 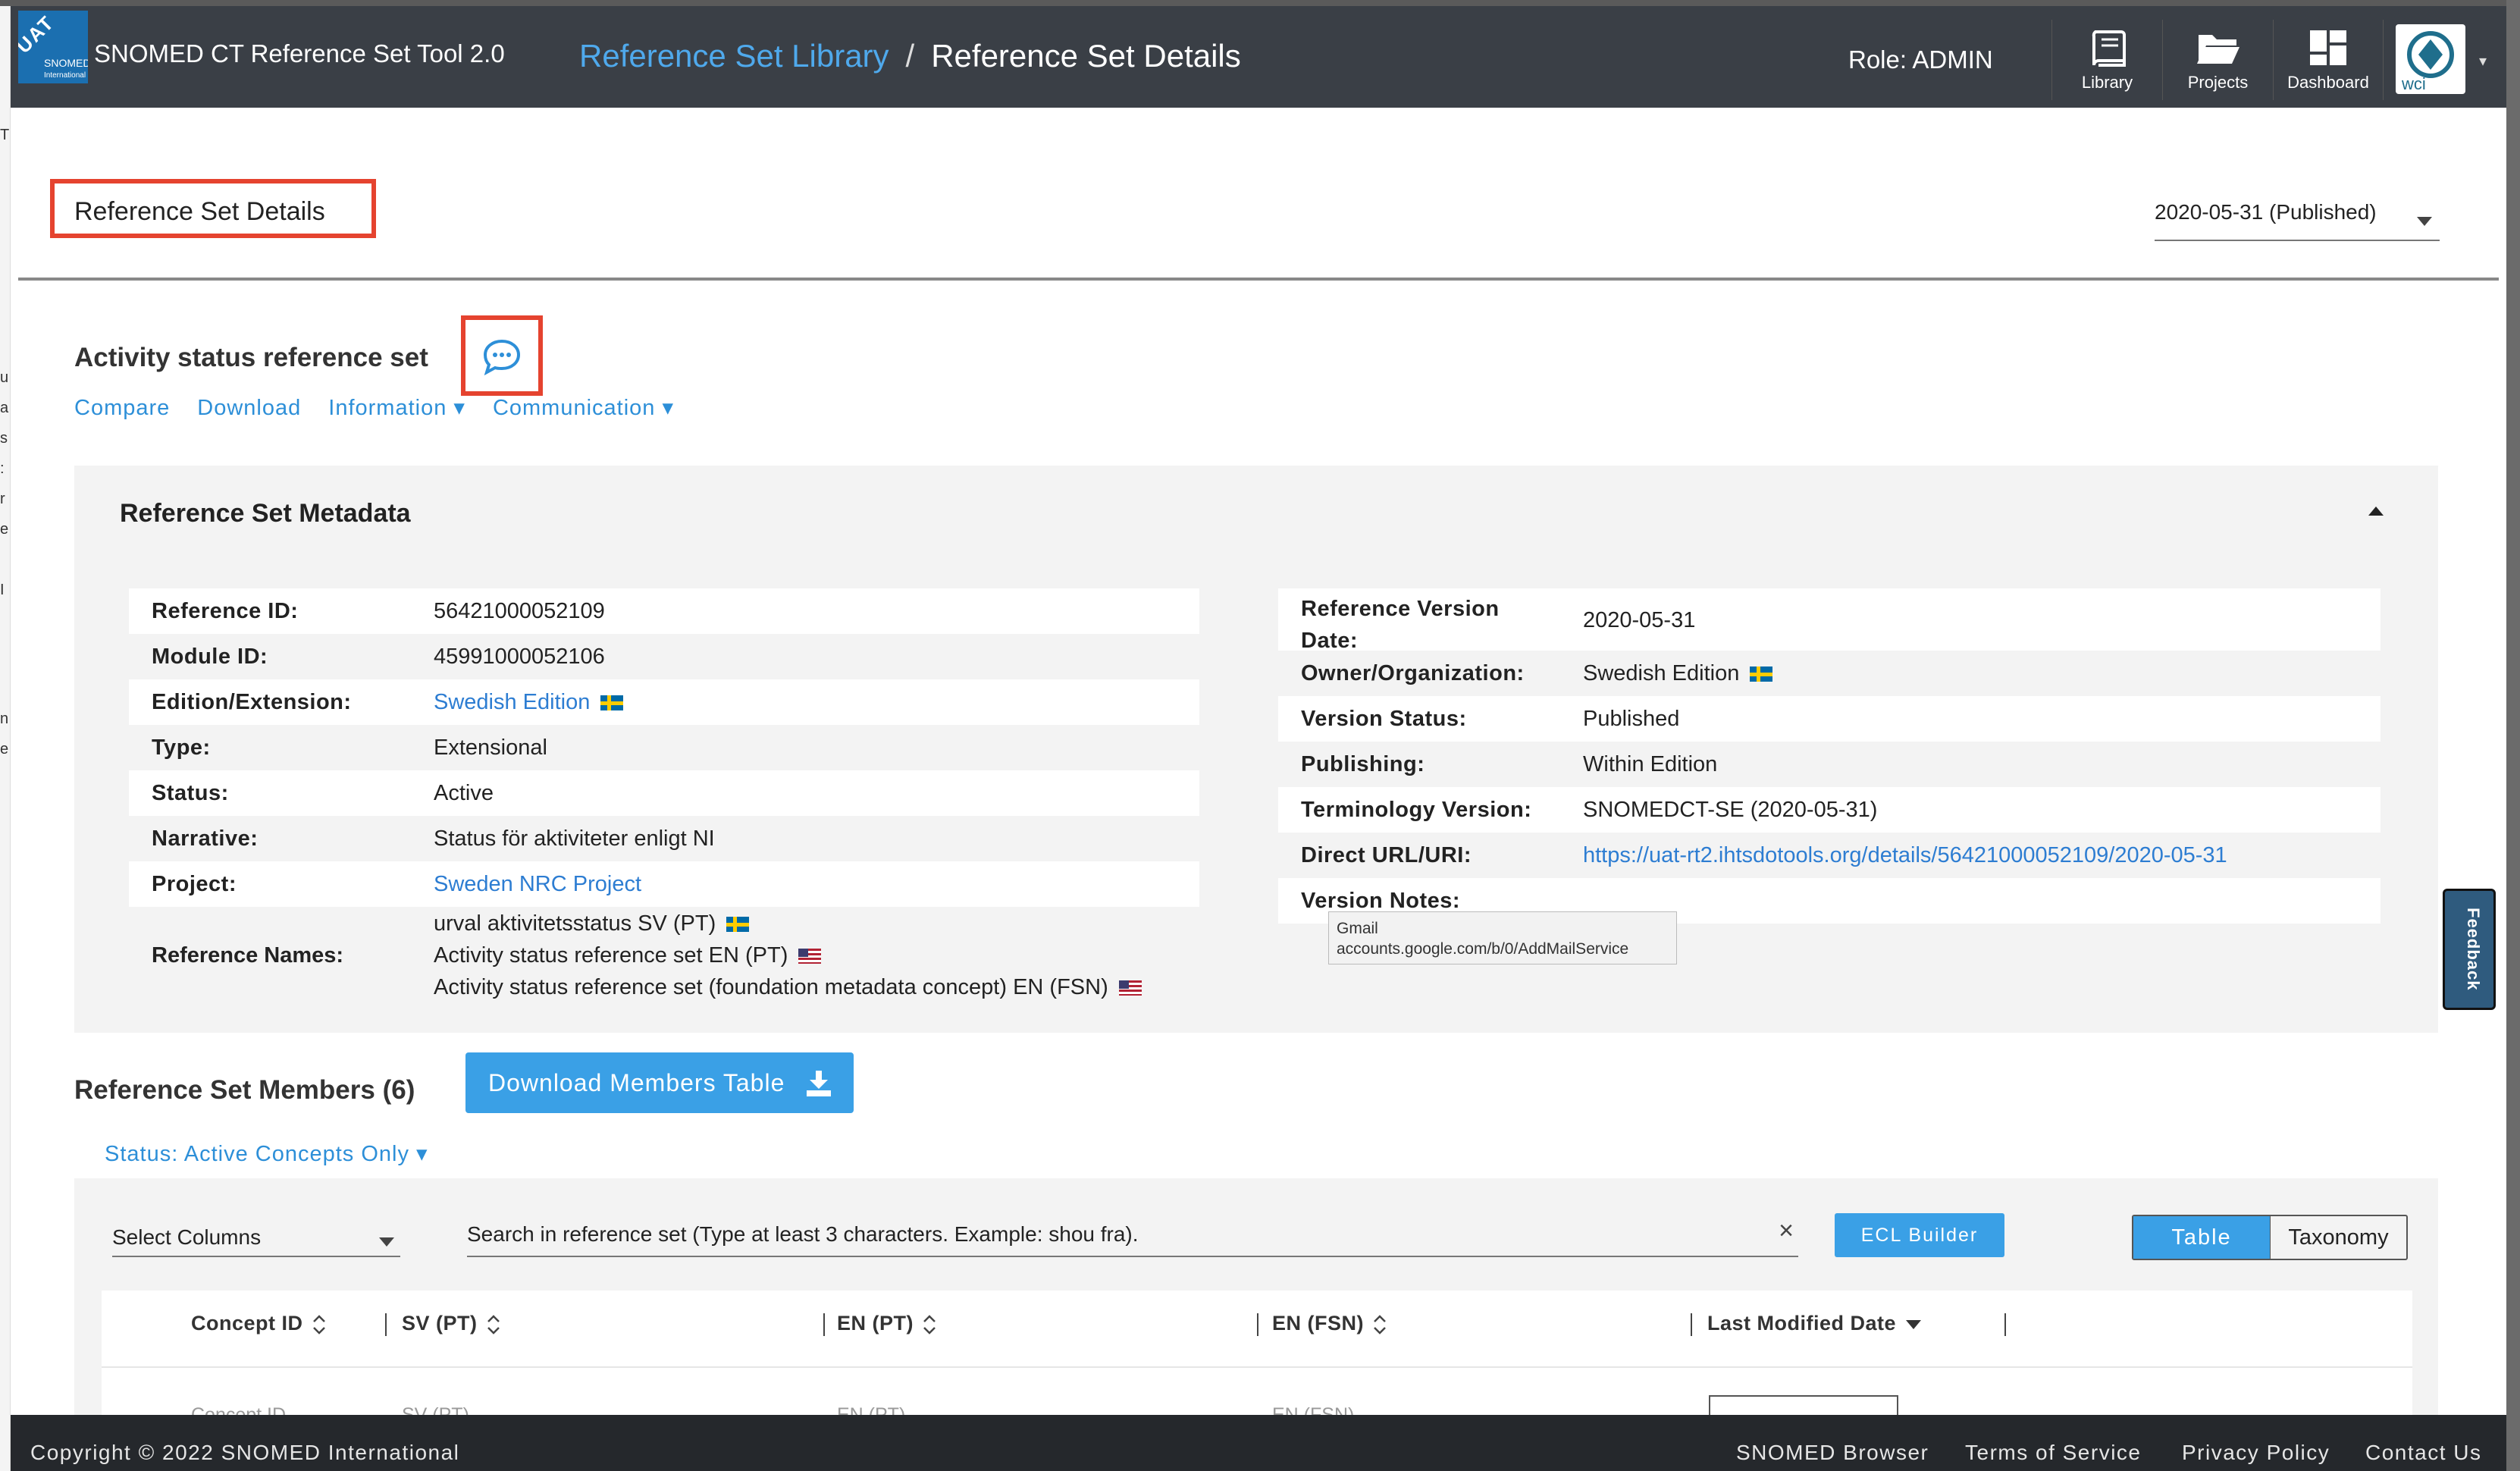 What do you see at coordinates (1814, 1323) in the screenshot?
I see `column-header-last-modified: Last Modified Date` at bounding box center [1814, 1323].